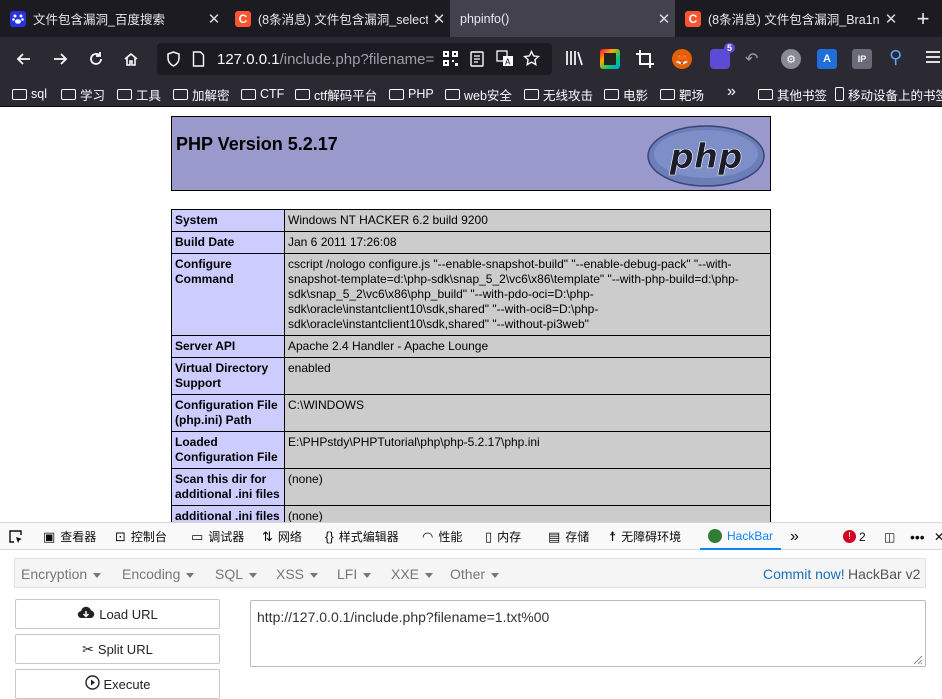  I want to click on bookmark-folder-movies: 电影, so click(626, 94).